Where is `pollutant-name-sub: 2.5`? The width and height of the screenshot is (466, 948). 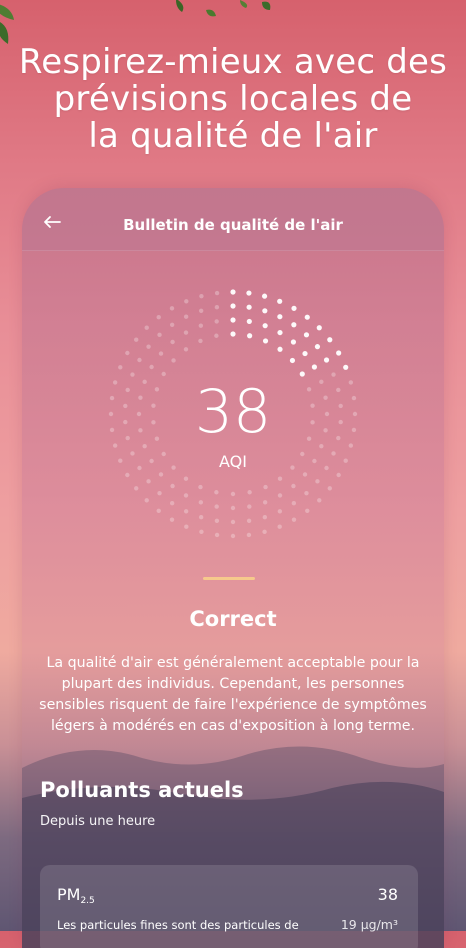 pollutant-name-sub: 2.5 is located at coordinates (87, 901).